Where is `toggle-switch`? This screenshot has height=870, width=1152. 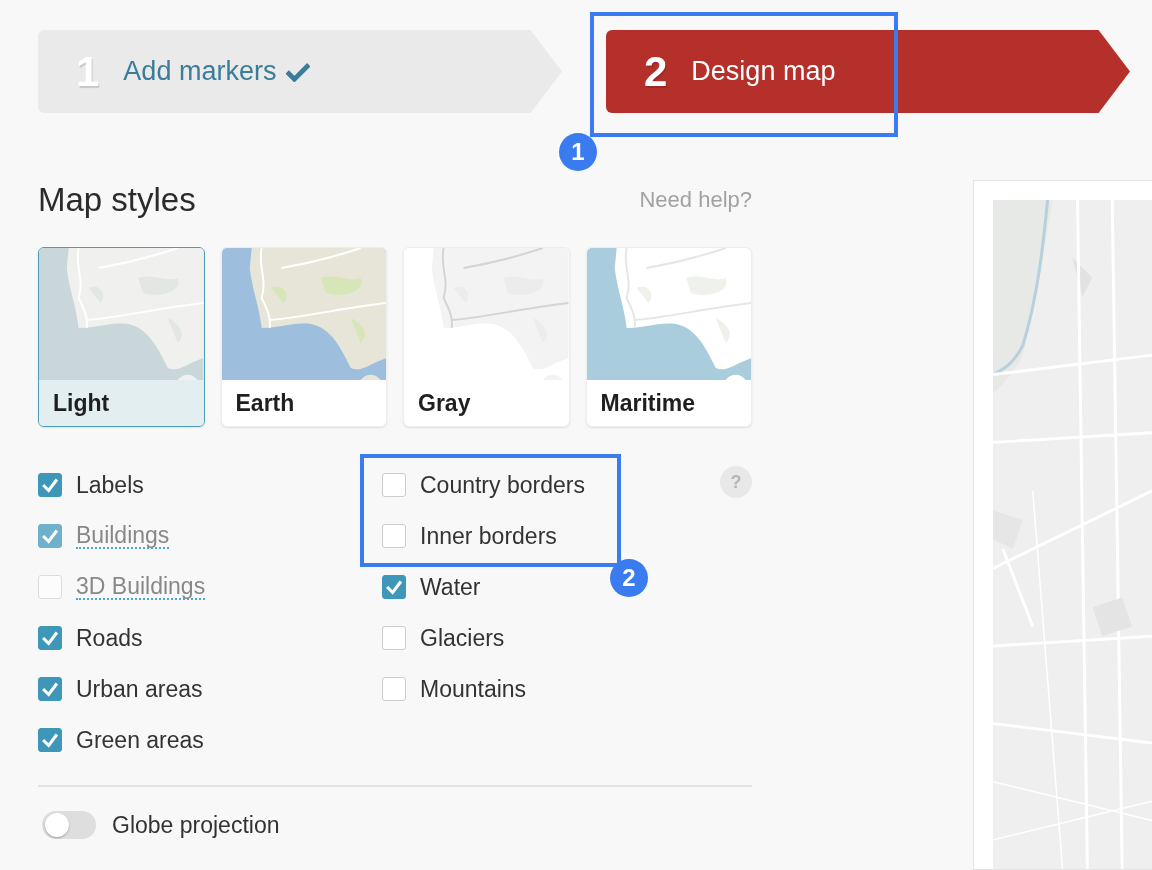 toggle-switch is located at coordinates (69, 825).